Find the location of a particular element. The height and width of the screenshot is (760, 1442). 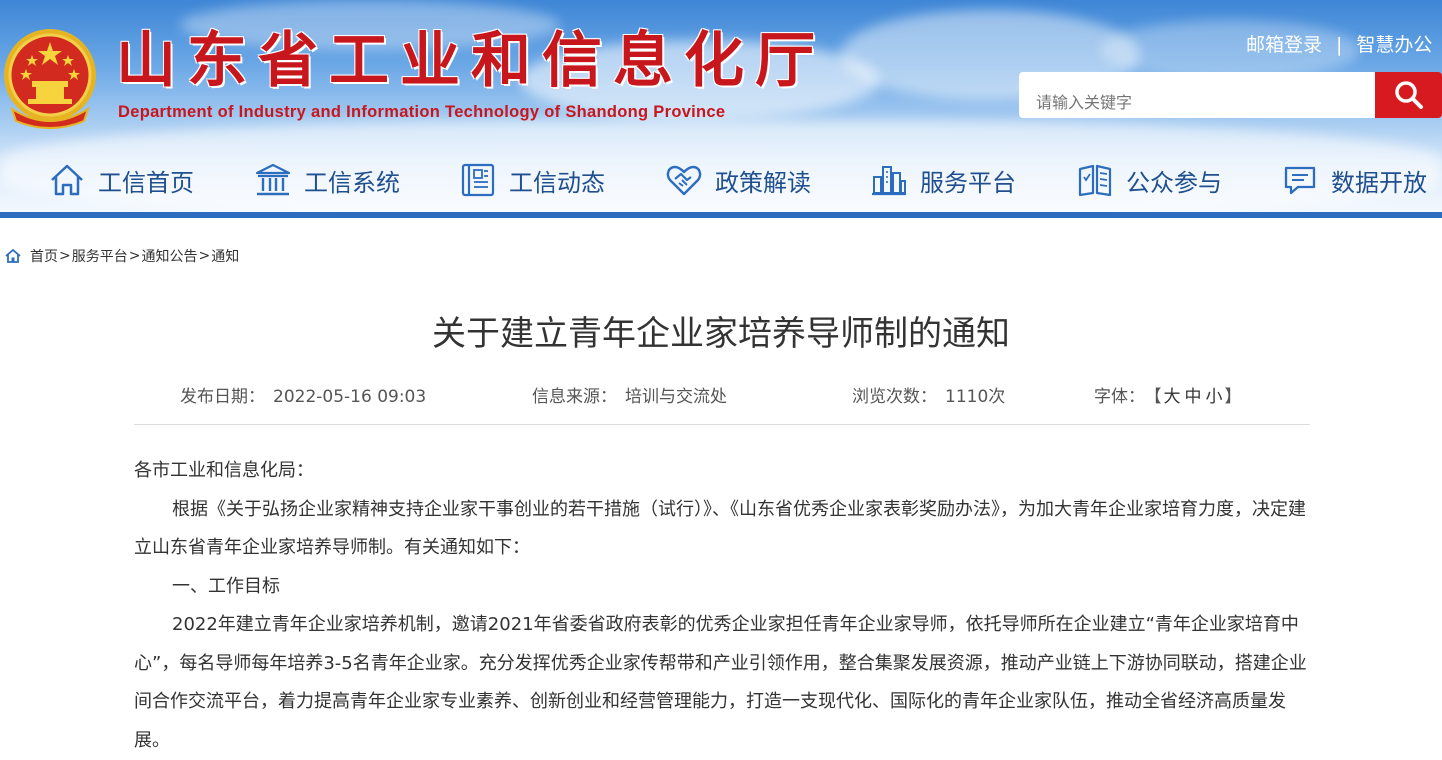

nav-item-service: 服务平台 is located at coordinates (943, 180).